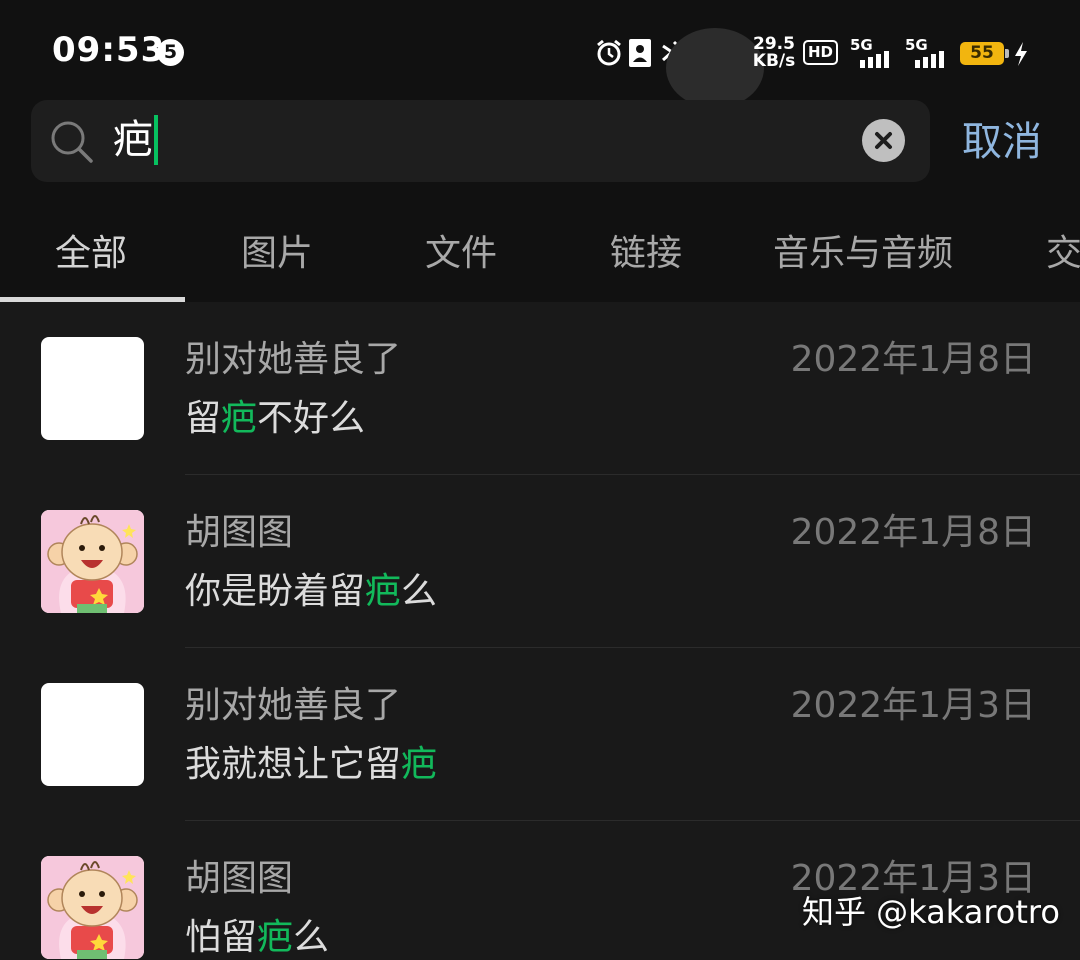 The height and width of the screenshot is (960, 1080). I want to click on message-snippet: 怕留疤么, so click(257, 938).